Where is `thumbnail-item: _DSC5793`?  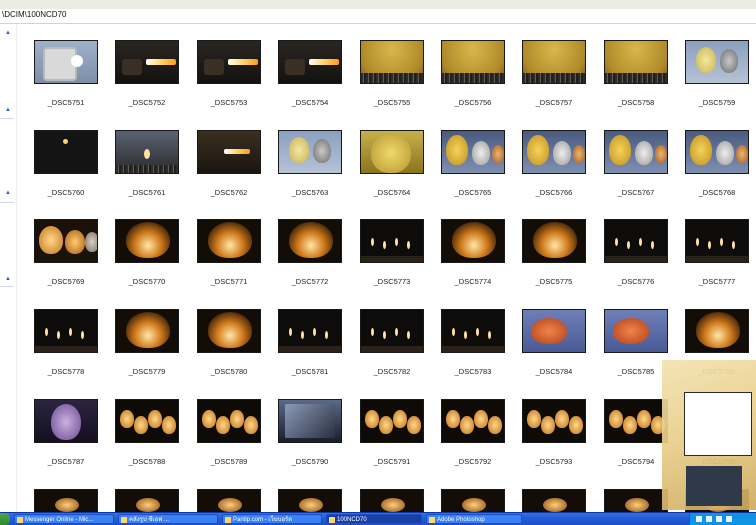 thumbnail-item: _DSC5793 is located at coordinates (554, 434).